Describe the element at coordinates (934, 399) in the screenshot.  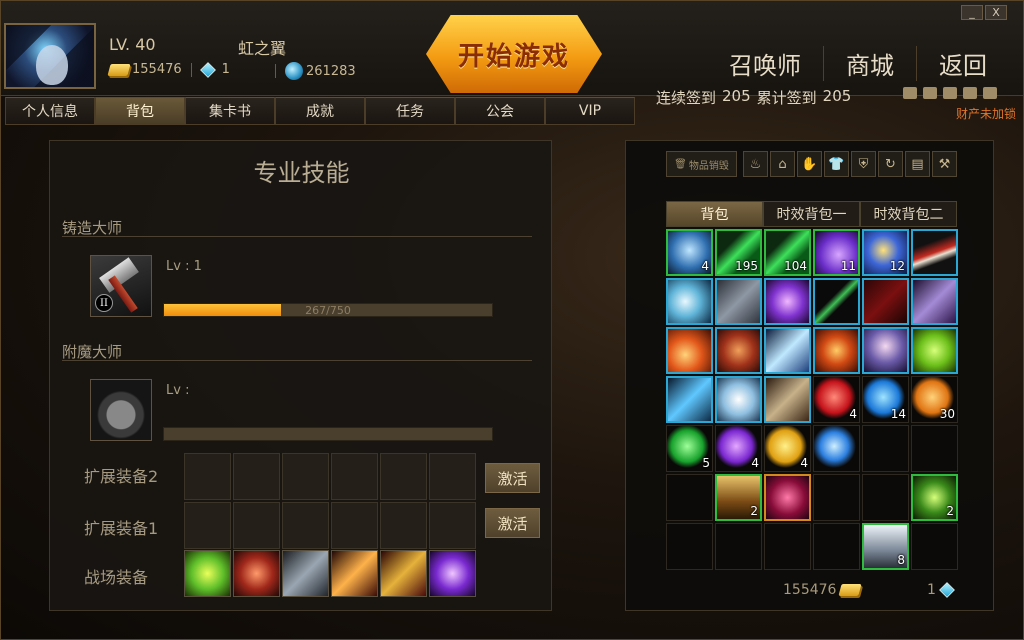
I see `bag-slot: 30` at that location.